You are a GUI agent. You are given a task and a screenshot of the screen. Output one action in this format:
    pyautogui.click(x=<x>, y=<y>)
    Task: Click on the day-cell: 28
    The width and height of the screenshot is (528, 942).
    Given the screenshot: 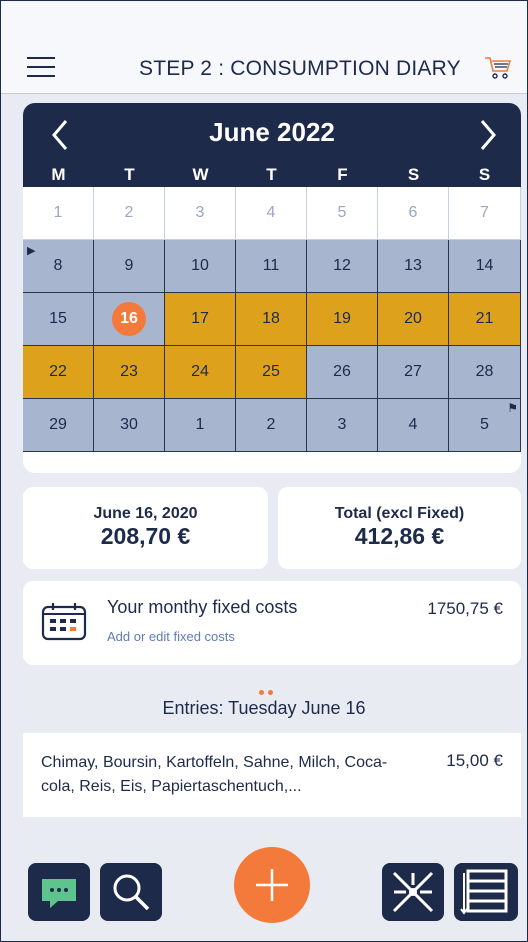 What is the action you would take?
    pyautogui.click(x=485, y=372)
    